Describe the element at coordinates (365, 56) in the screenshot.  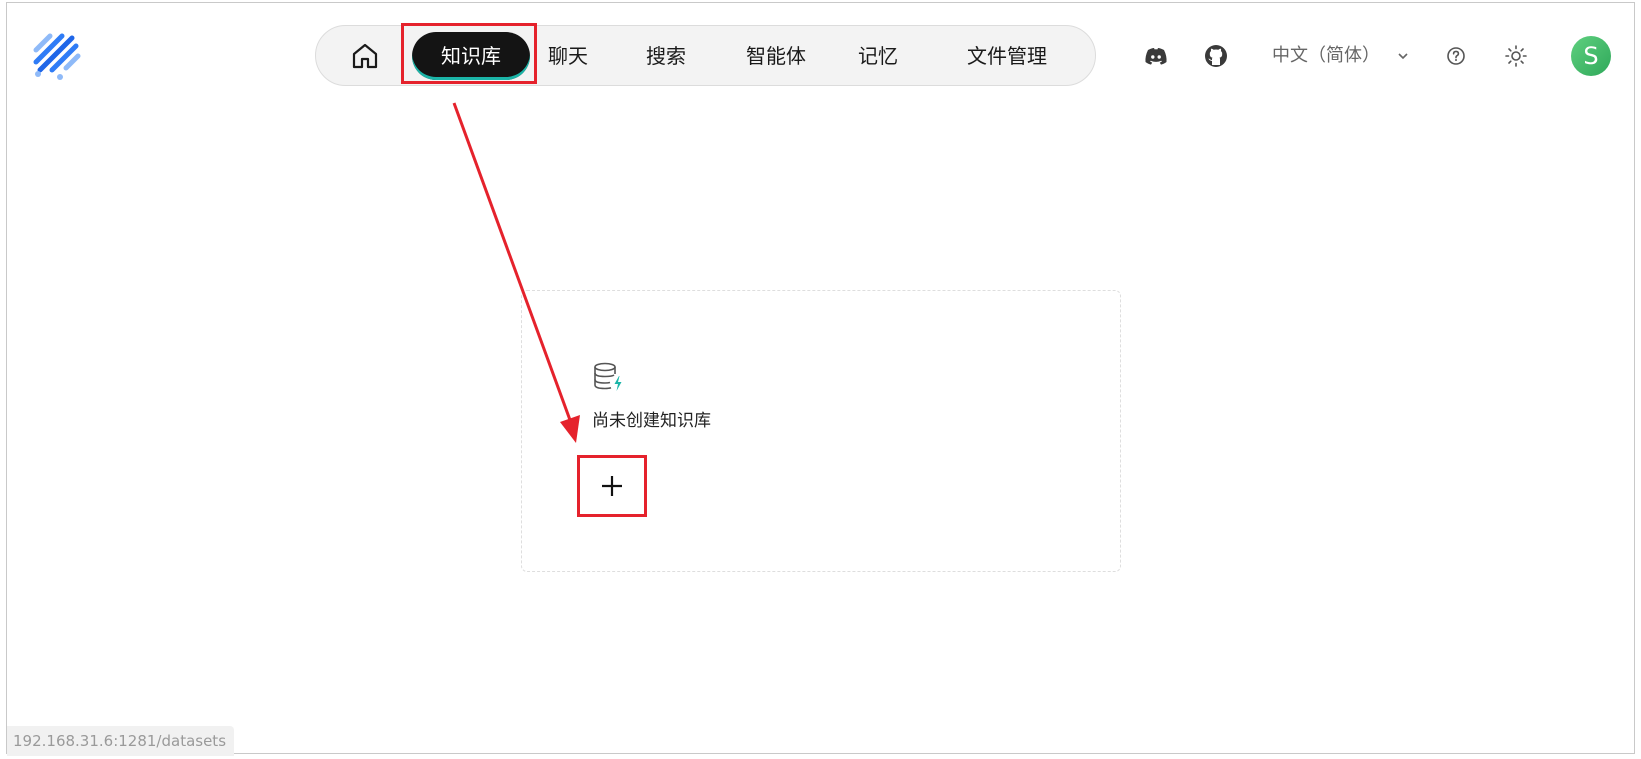
I see `home-icon` at that location.